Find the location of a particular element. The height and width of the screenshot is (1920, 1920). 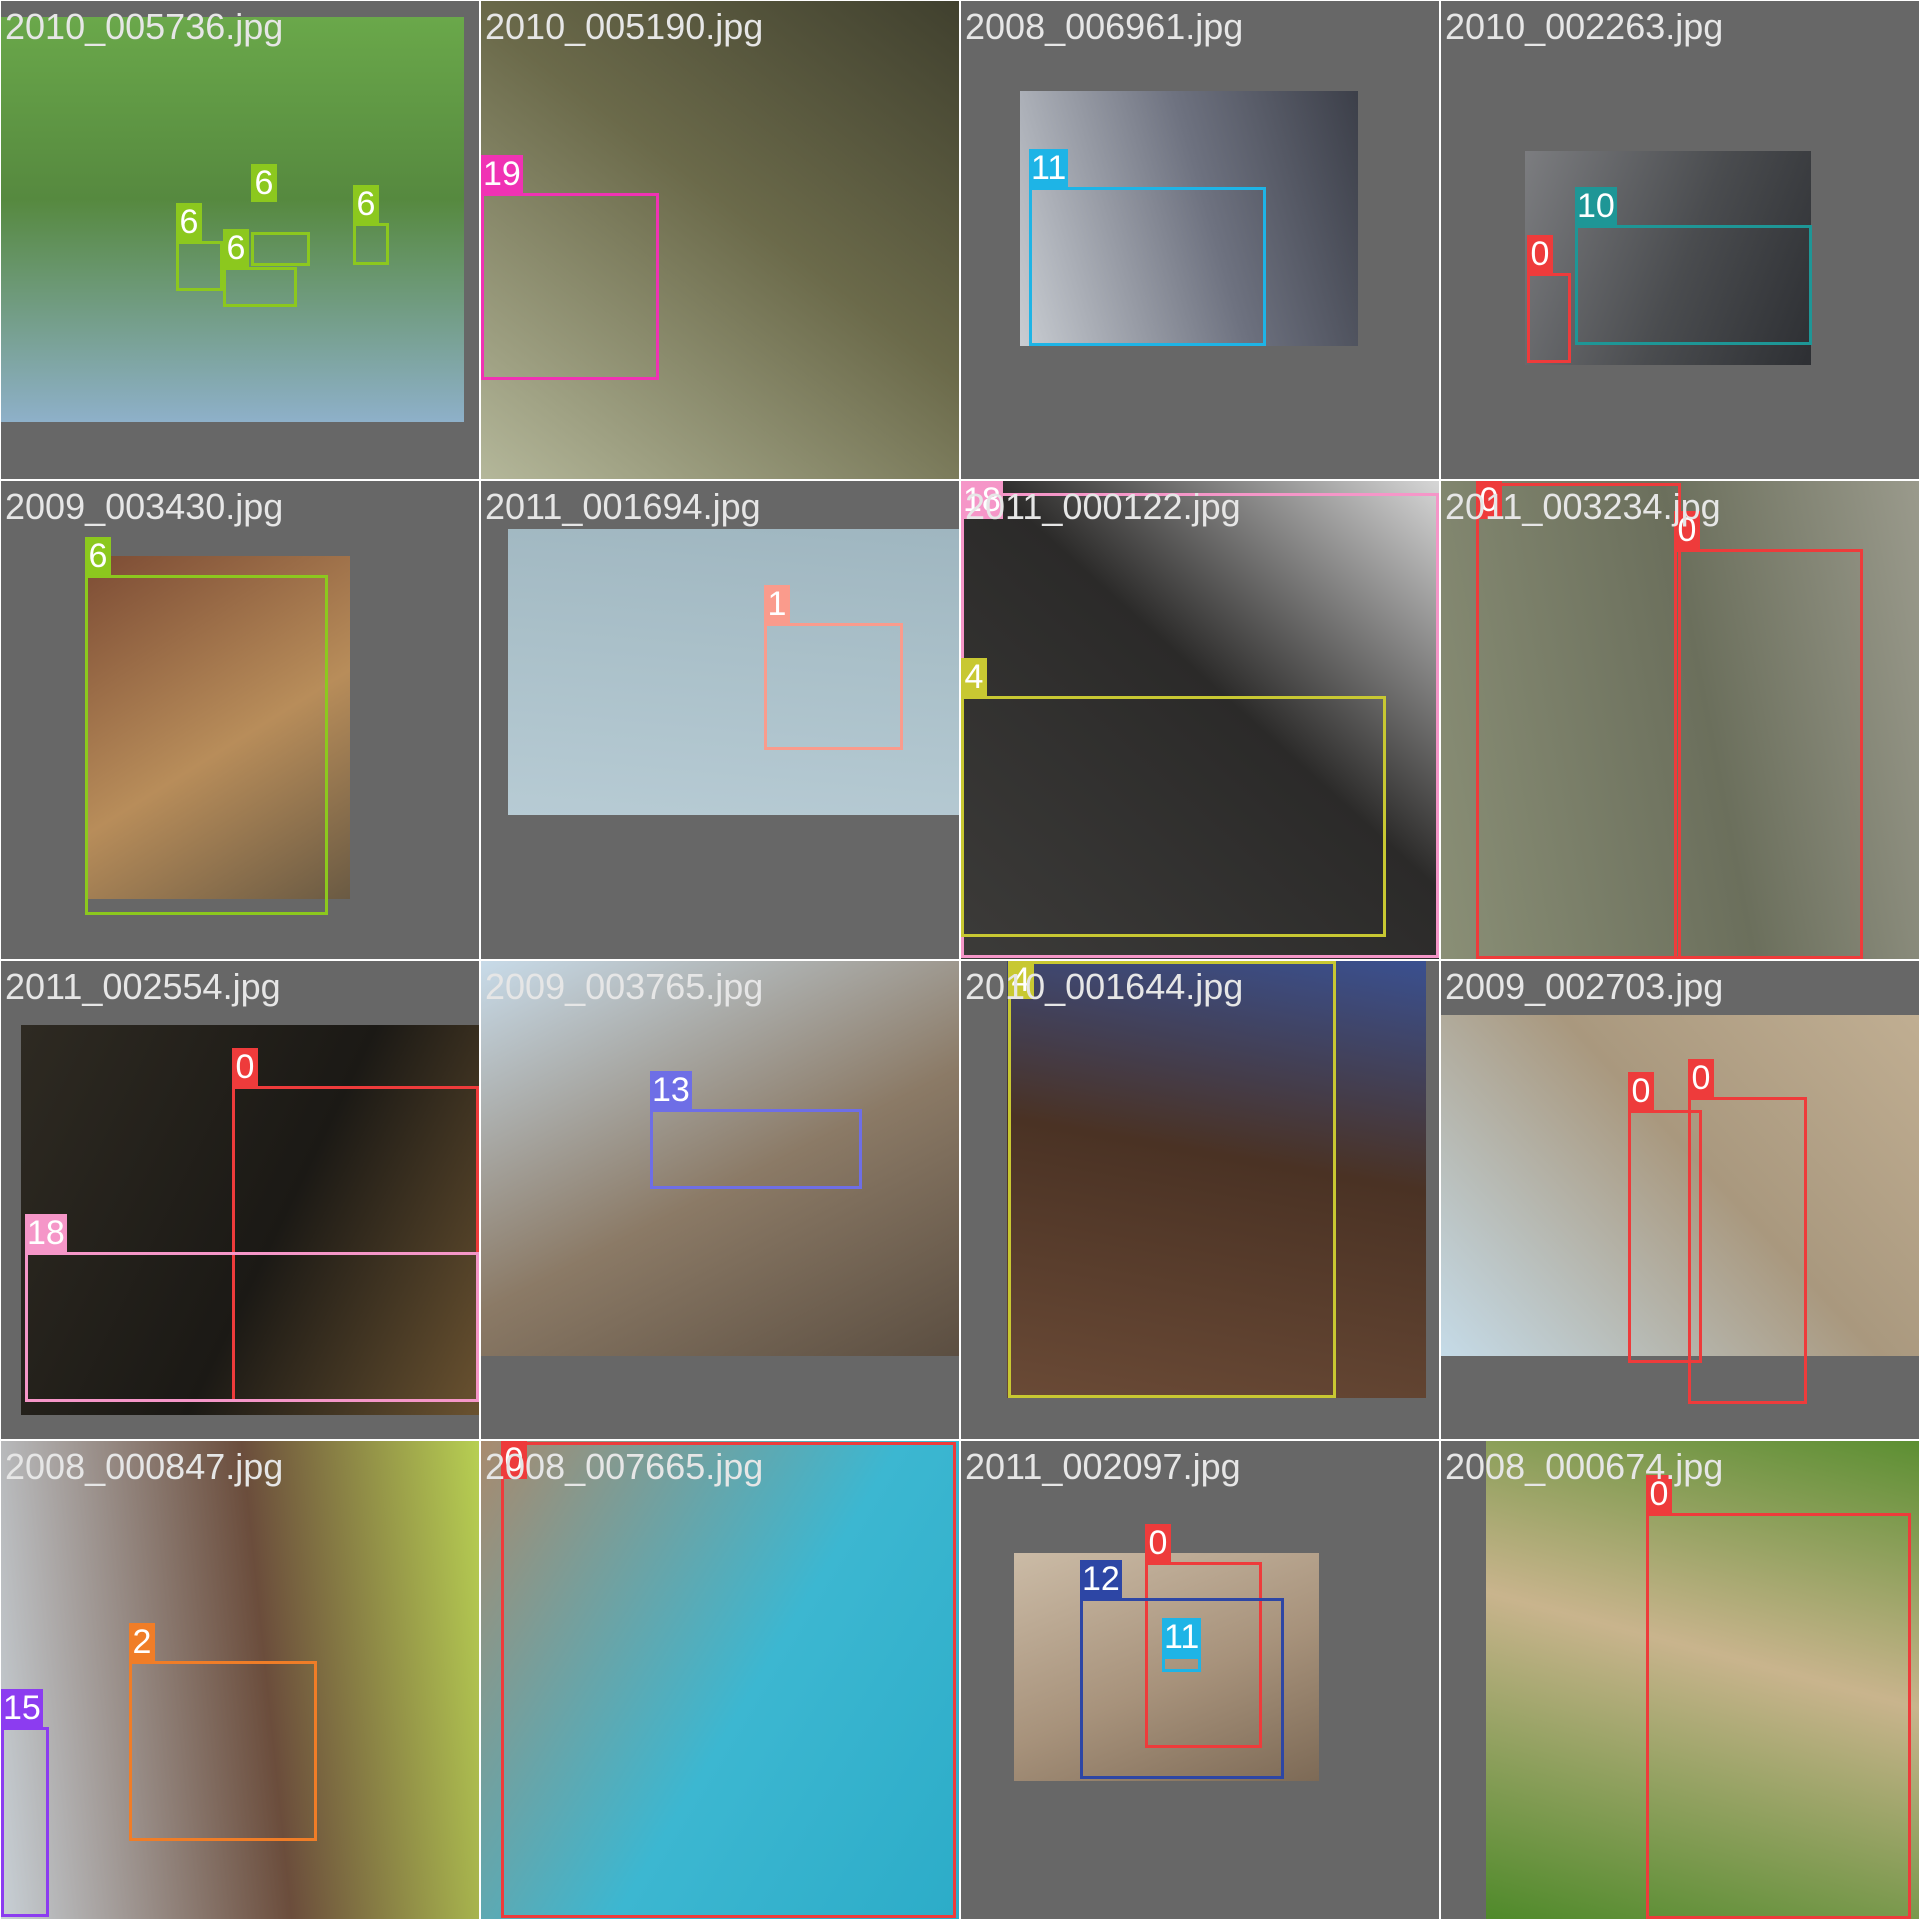

image-tile: 18 4 2011_000122.jpg is located at coordinates (1200, 720).